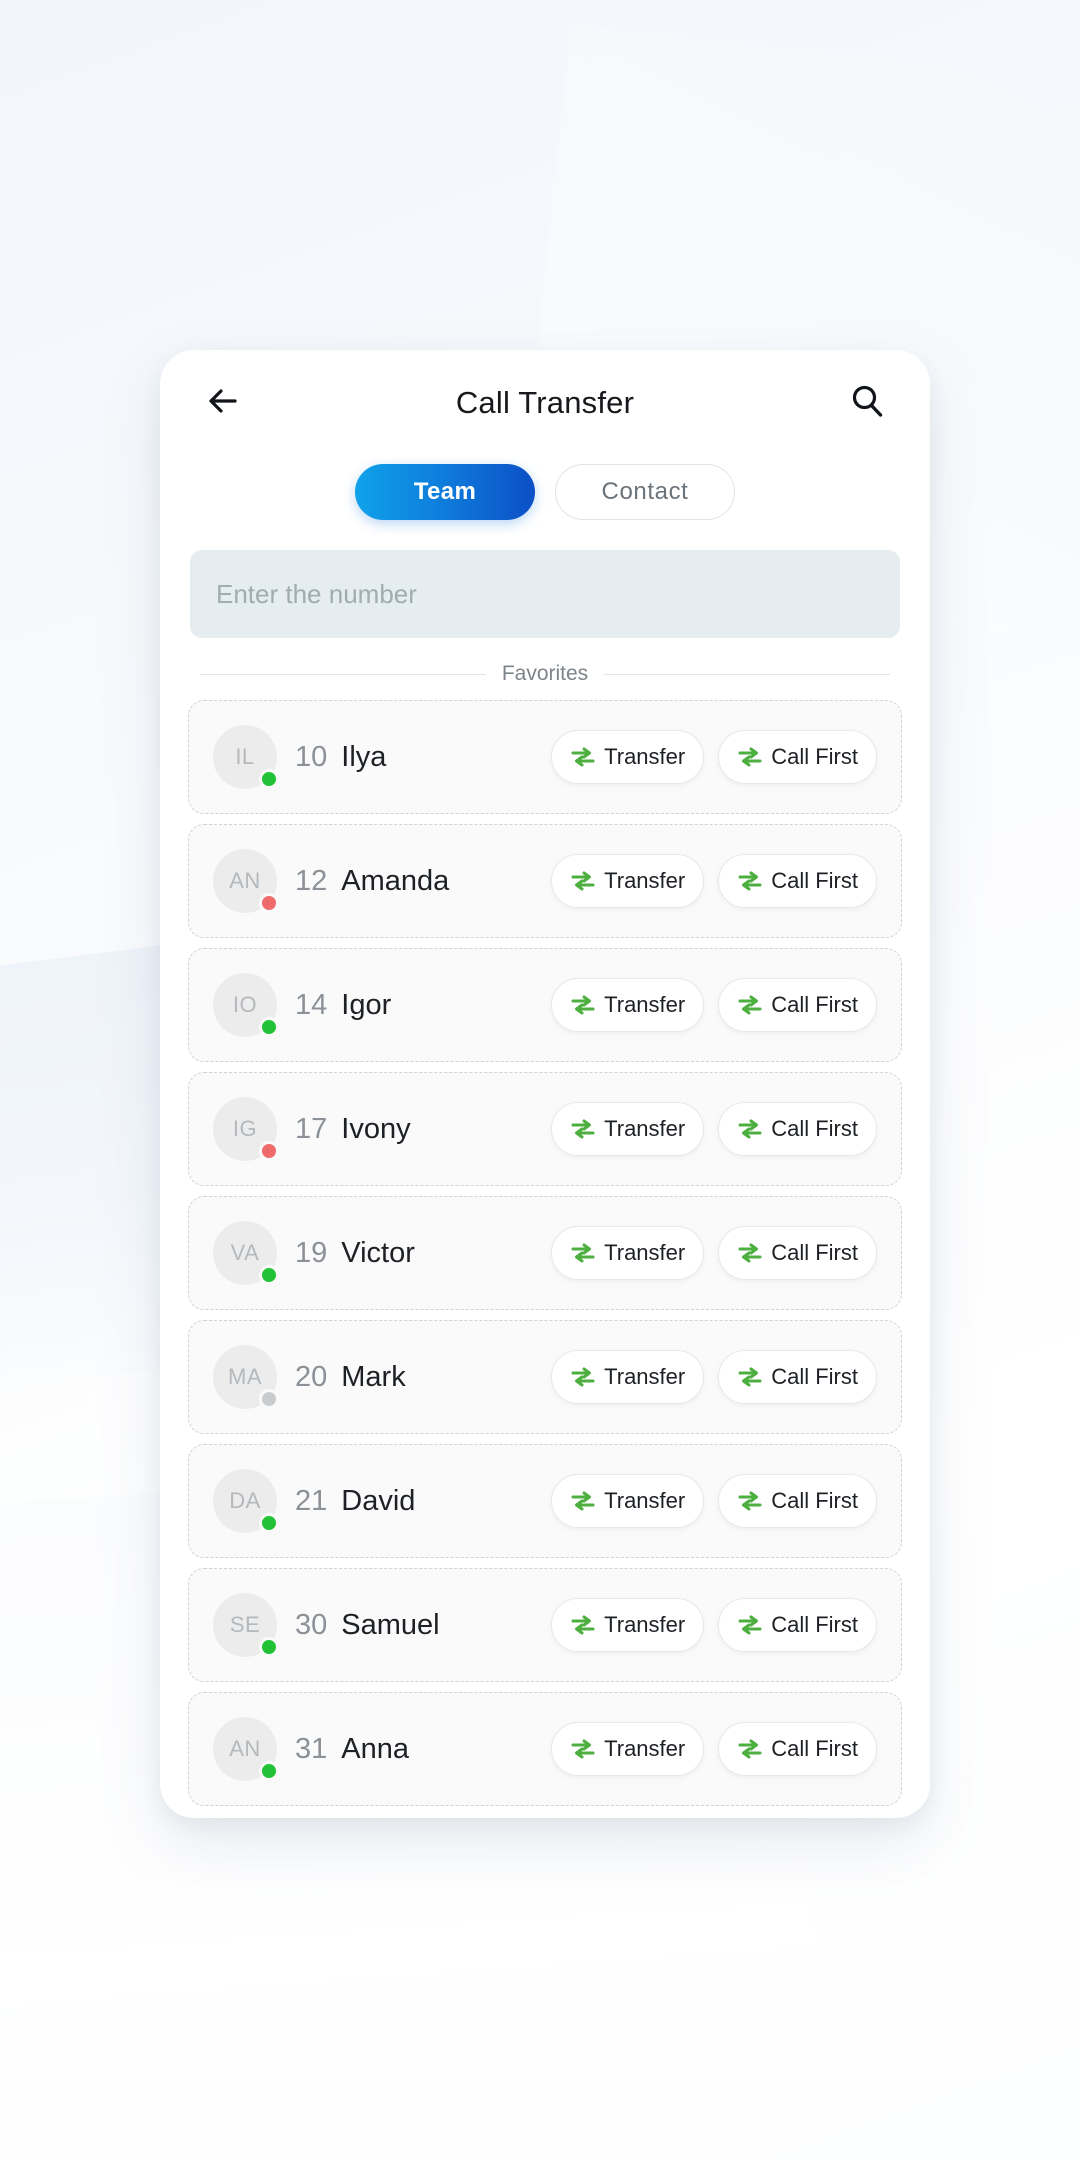  Describe the element at coordinates (376, 1128) in the screenshot. I see `contact-name: Ivony` at that location.